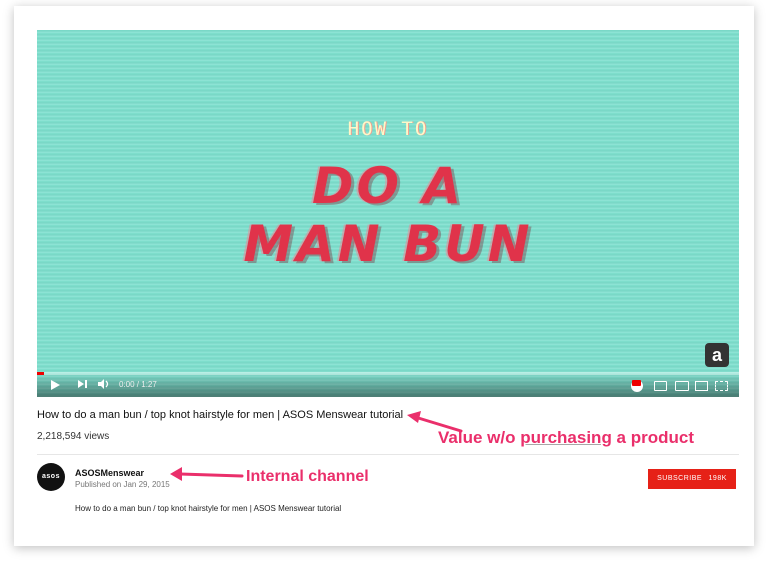 This screenshot has width=770, height=563. Describe the element at coordinates (73, 436) in the screenshot. I see `view-count: 2,218,594 views` at that location.